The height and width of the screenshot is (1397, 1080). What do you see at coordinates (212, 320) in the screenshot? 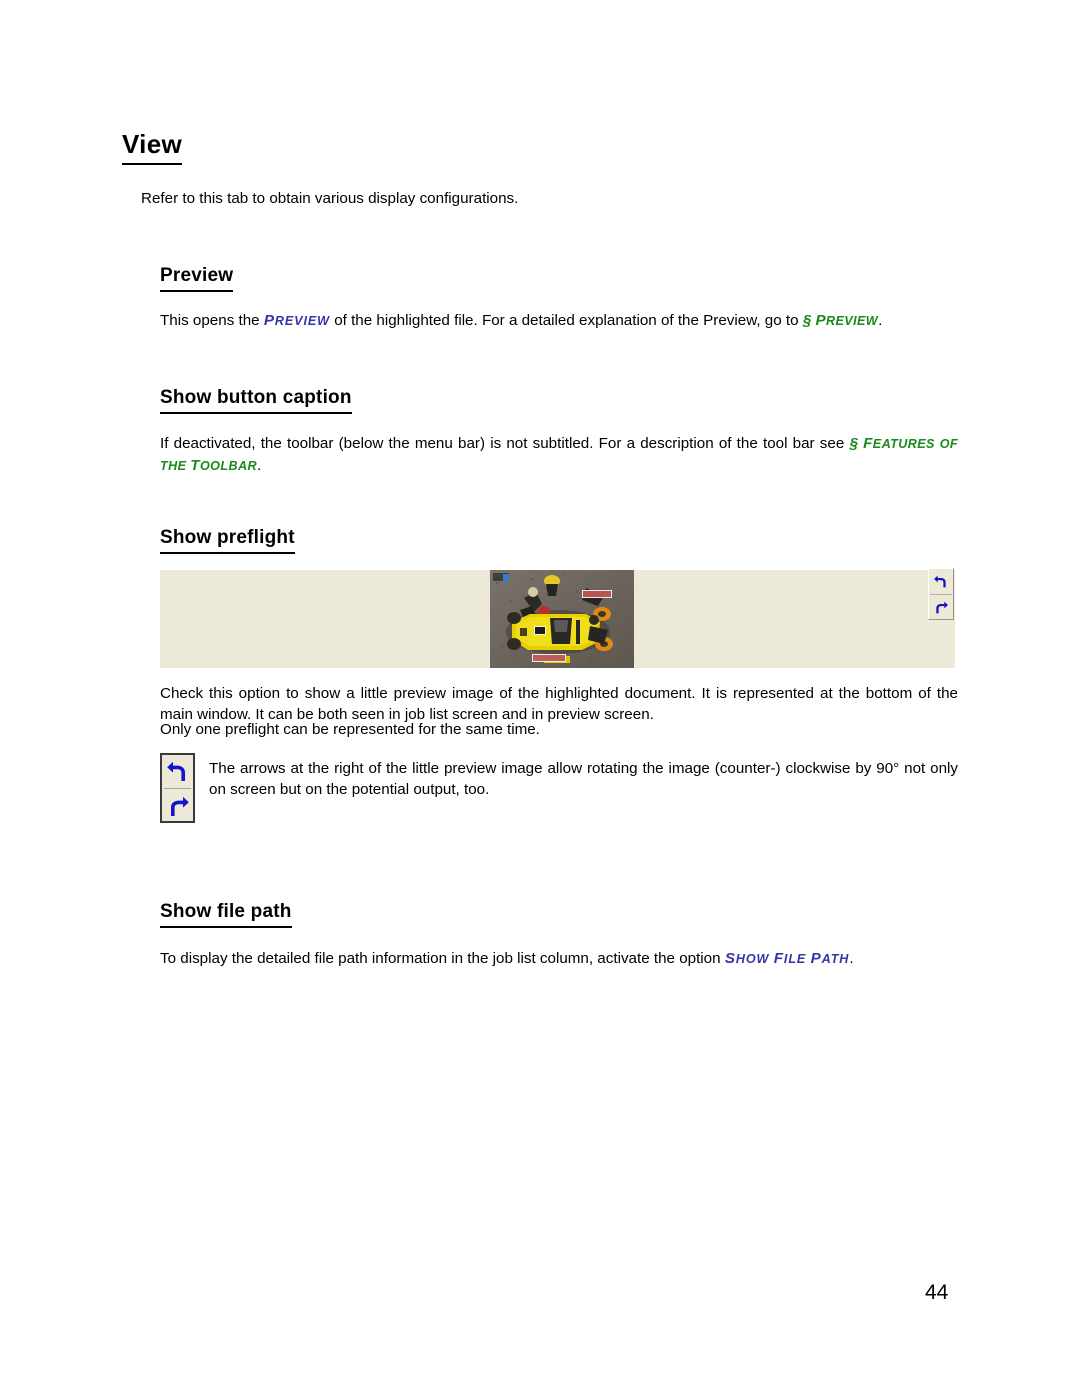
I see `preview-text-before: This opens the` at bounding box center [212, 320].